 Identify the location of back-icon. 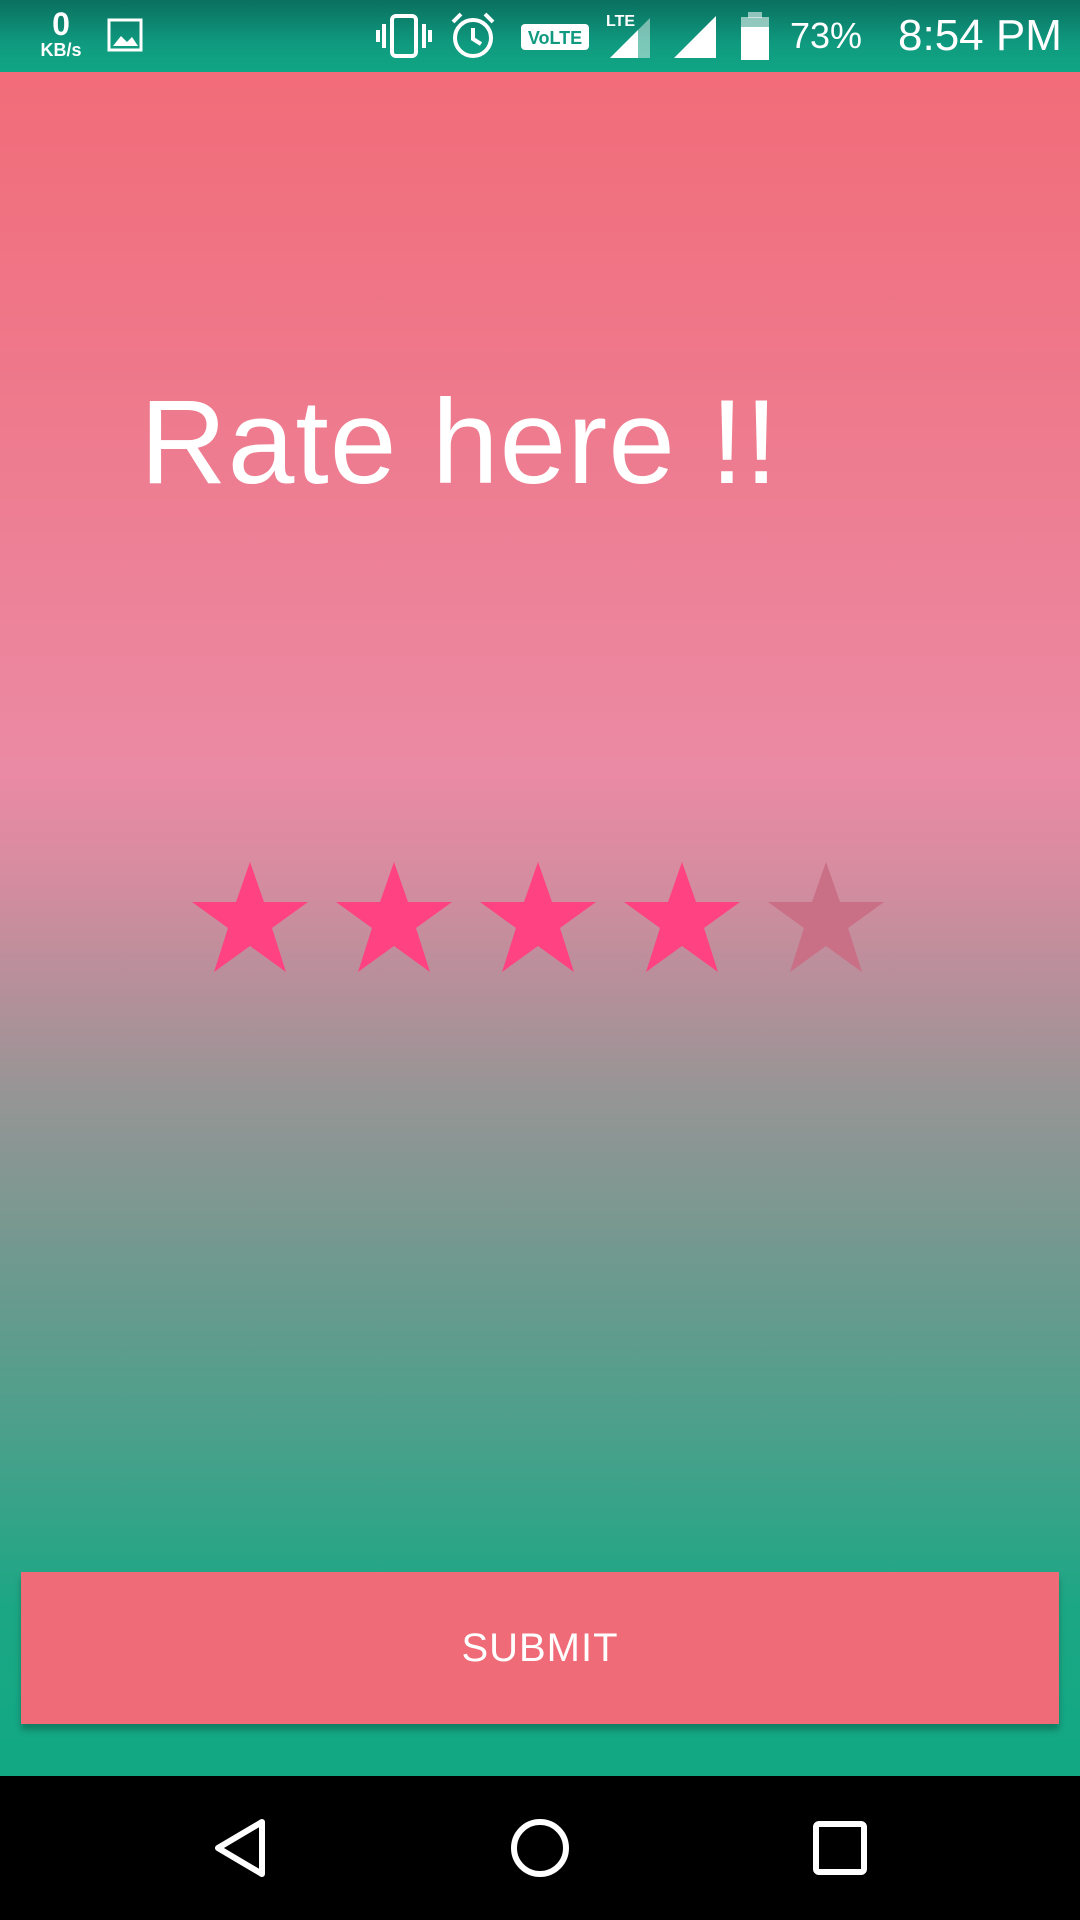
(240, 1848).